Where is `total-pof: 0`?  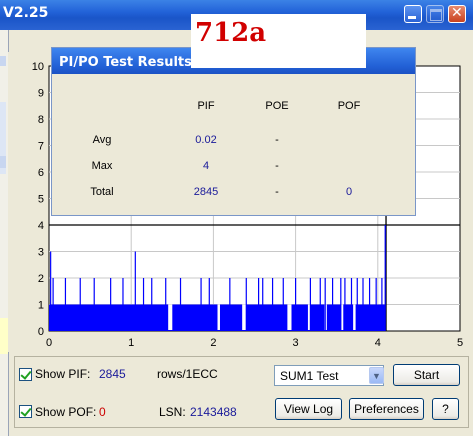 total-pof: 0 is located at coordinates (349, 192).